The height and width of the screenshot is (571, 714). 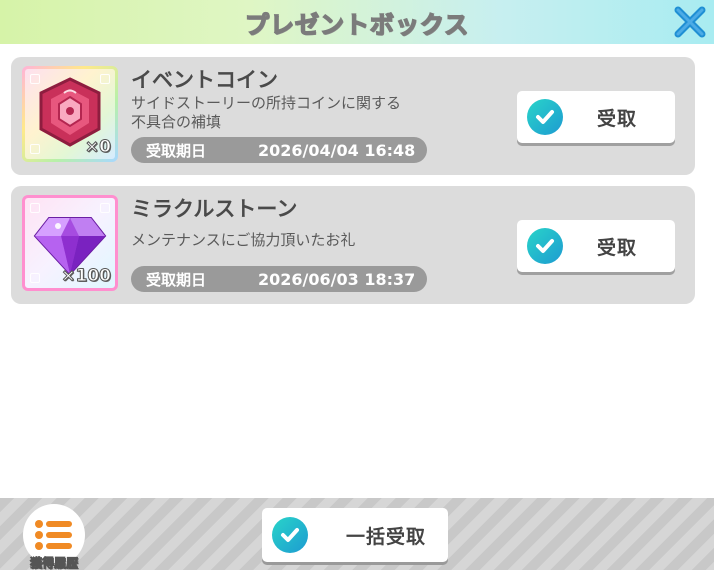 What do you see at coordinates (97, 147) in the screenshot?
I see `item-quantity: ×0` at bounding box center [97, 147].